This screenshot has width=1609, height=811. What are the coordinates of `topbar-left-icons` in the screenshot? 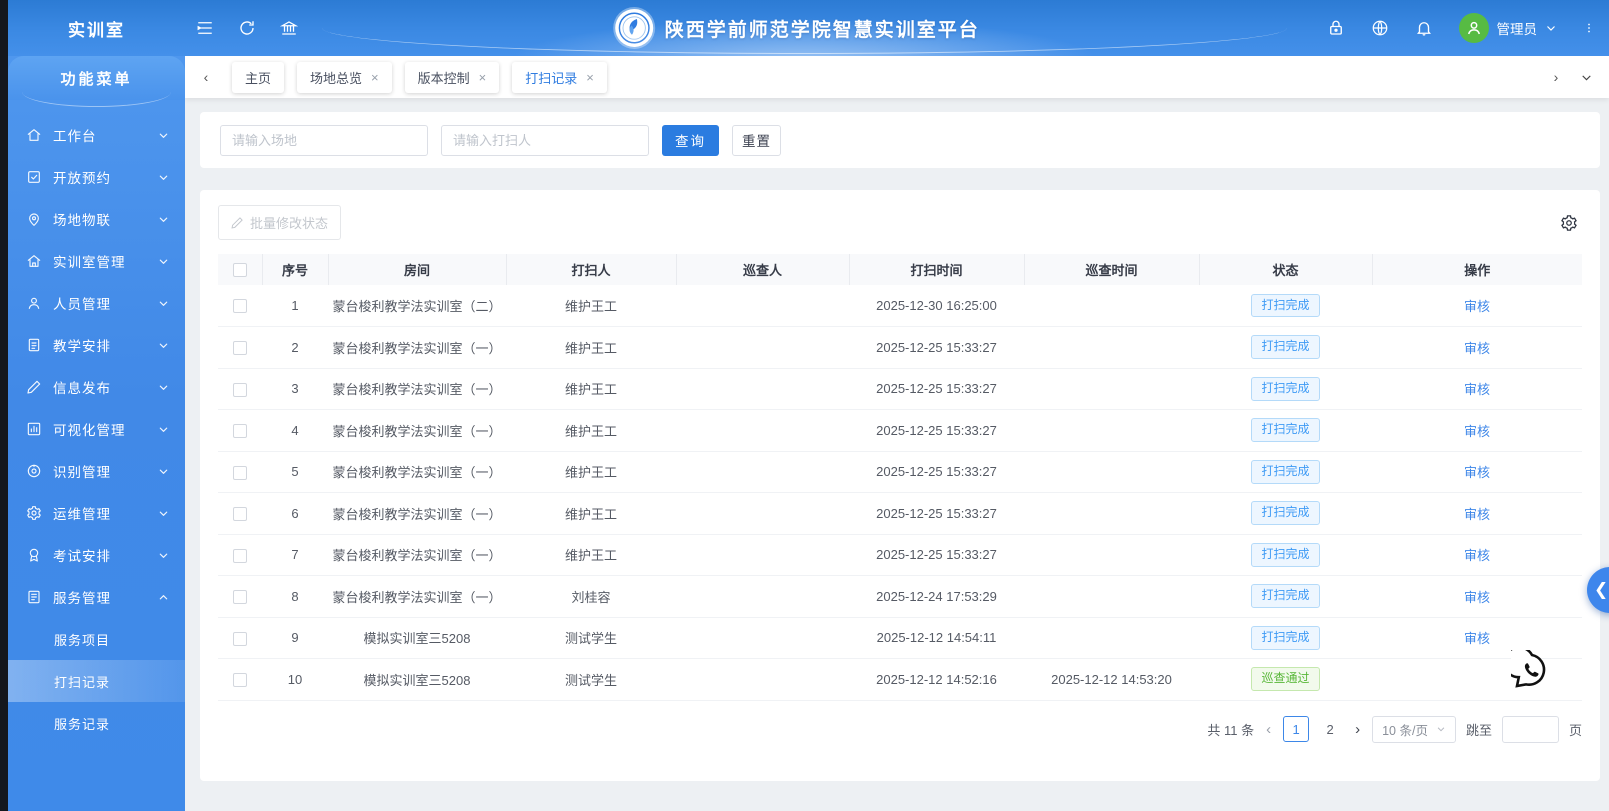 It's located at (247, 28).